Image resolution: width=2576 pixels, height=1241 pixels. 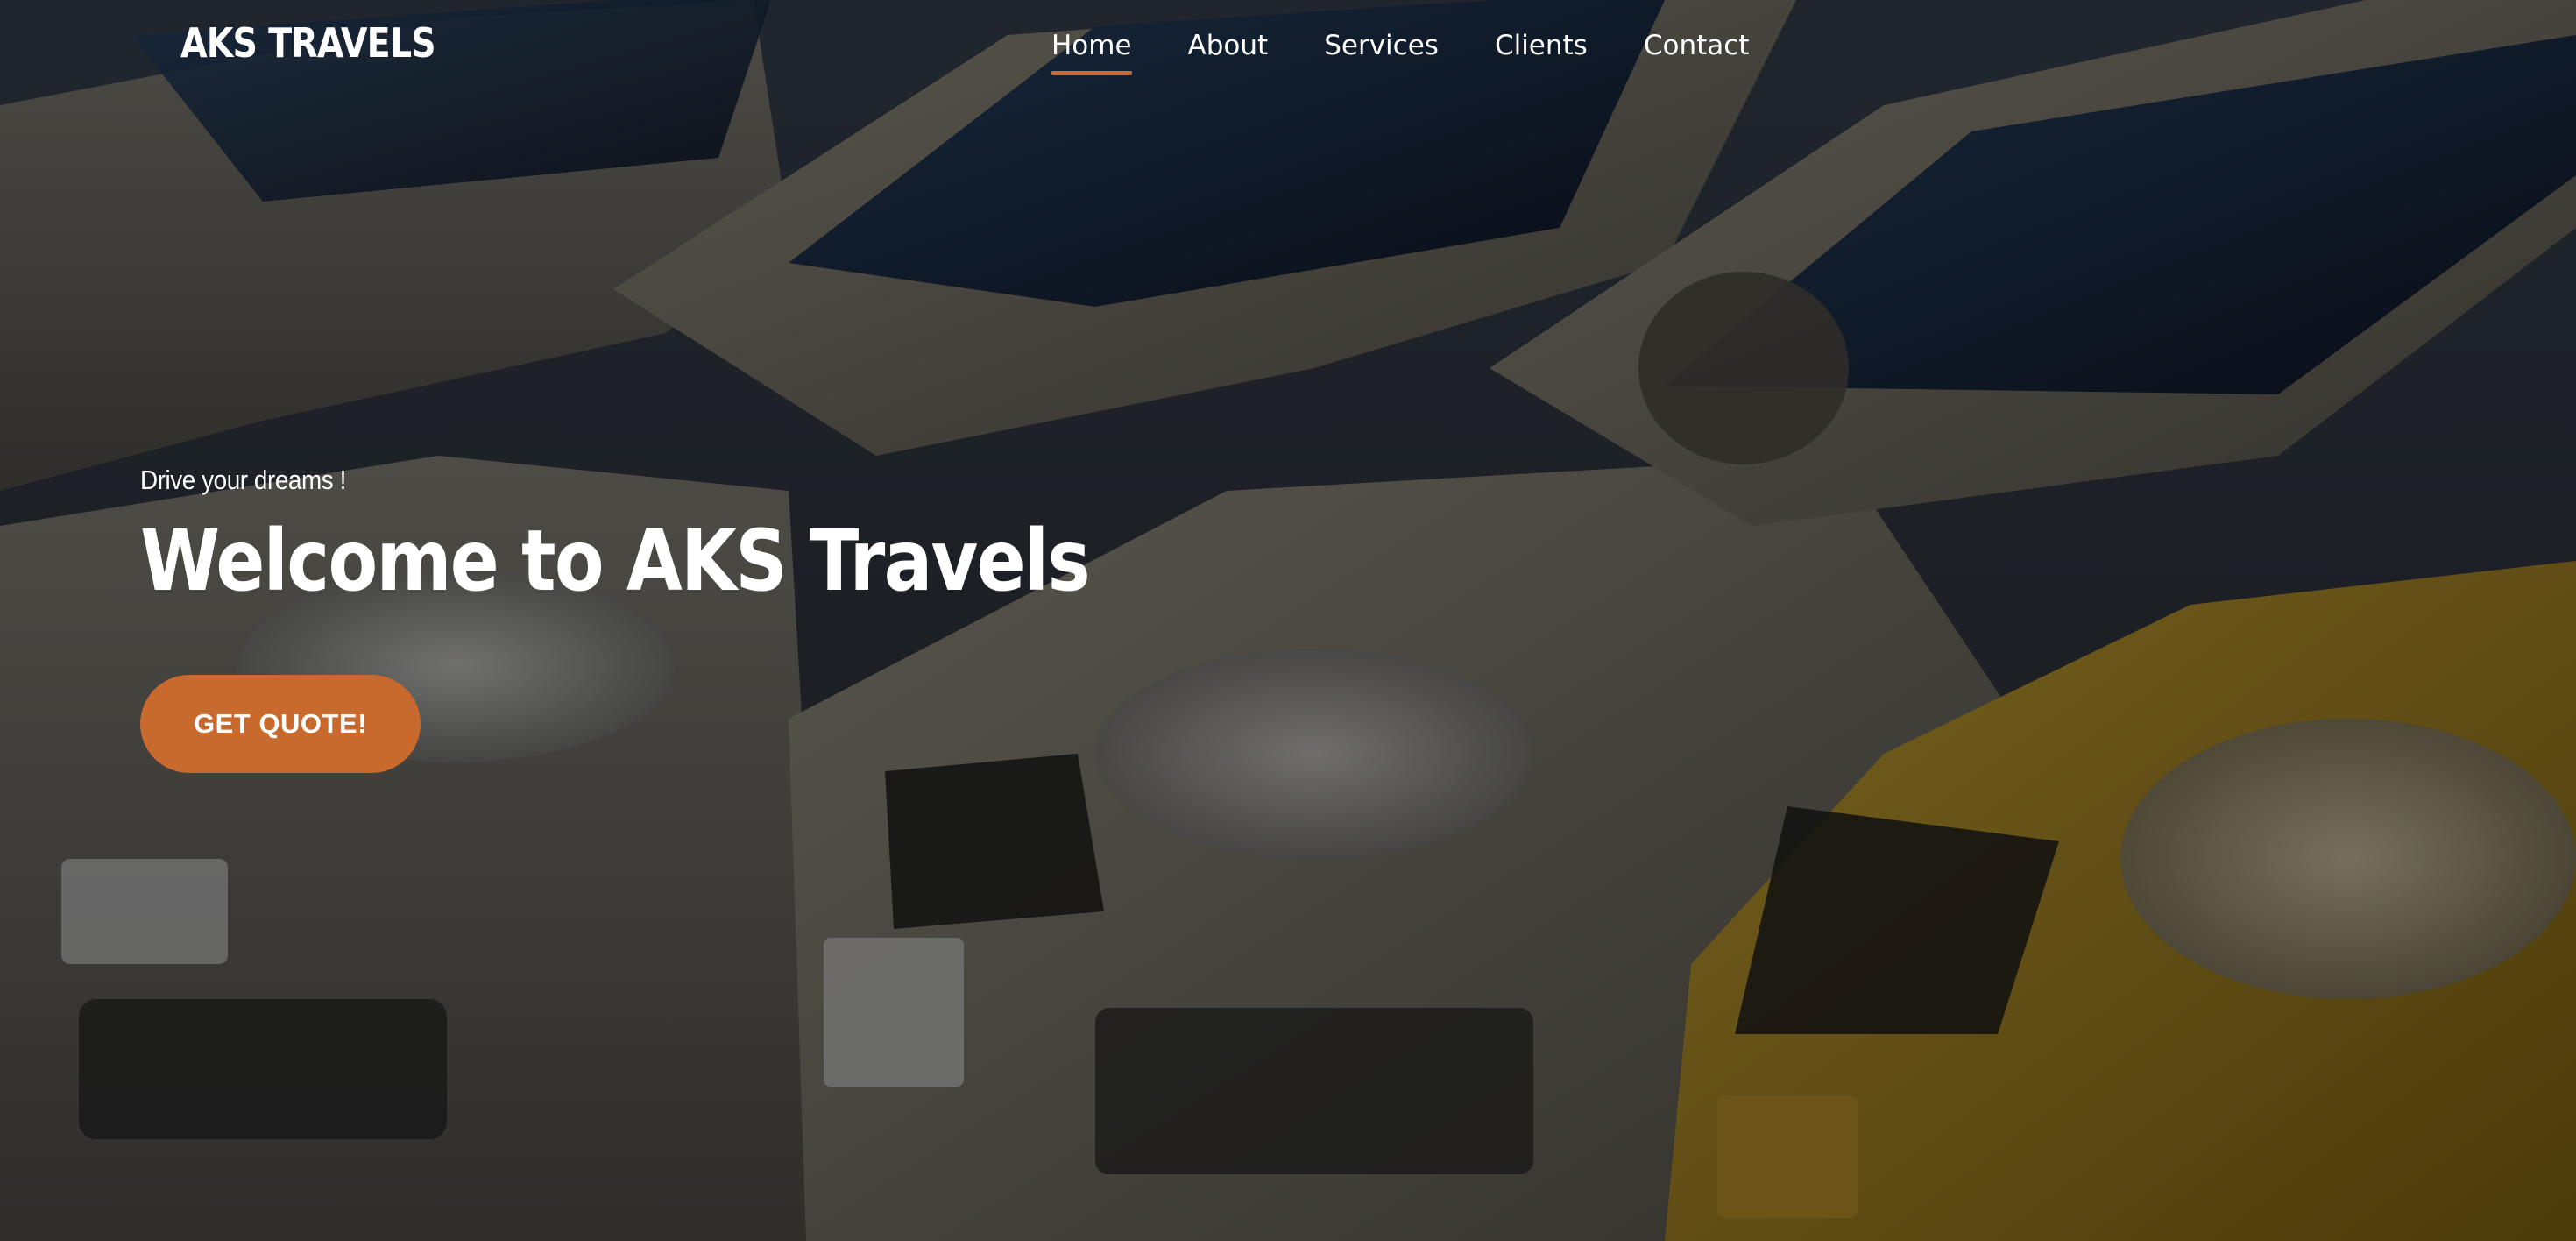 I want to click on nav-item-services: Services, so click(x=1381, y=52).